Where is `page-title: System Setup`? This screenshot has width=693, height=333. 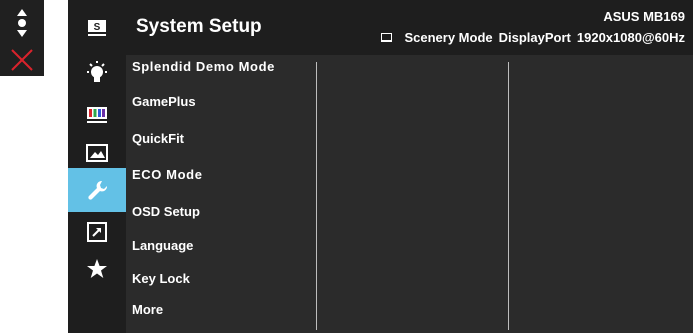
page-title: System Setup is located at coordinates (199, 26).